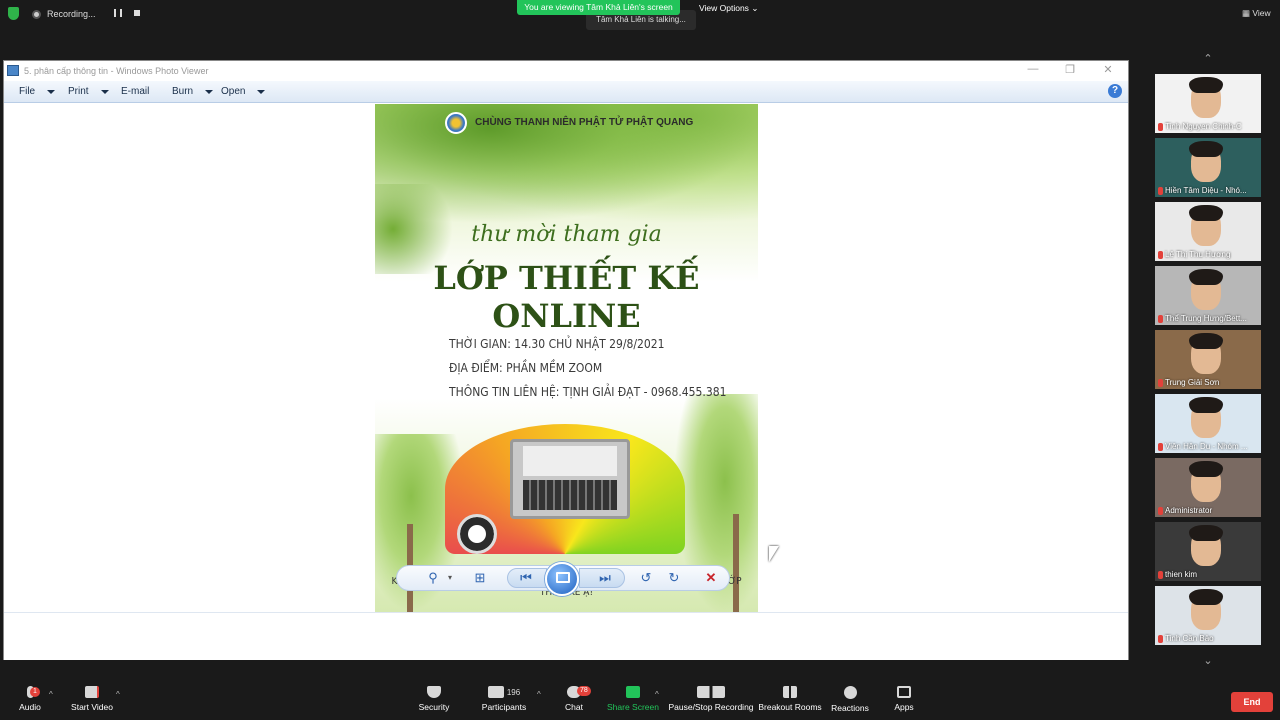  What do you see at coordinates (711, 578) in the screenshot?
I see `delete-icon: ✕` at bounding box center [711, 578].